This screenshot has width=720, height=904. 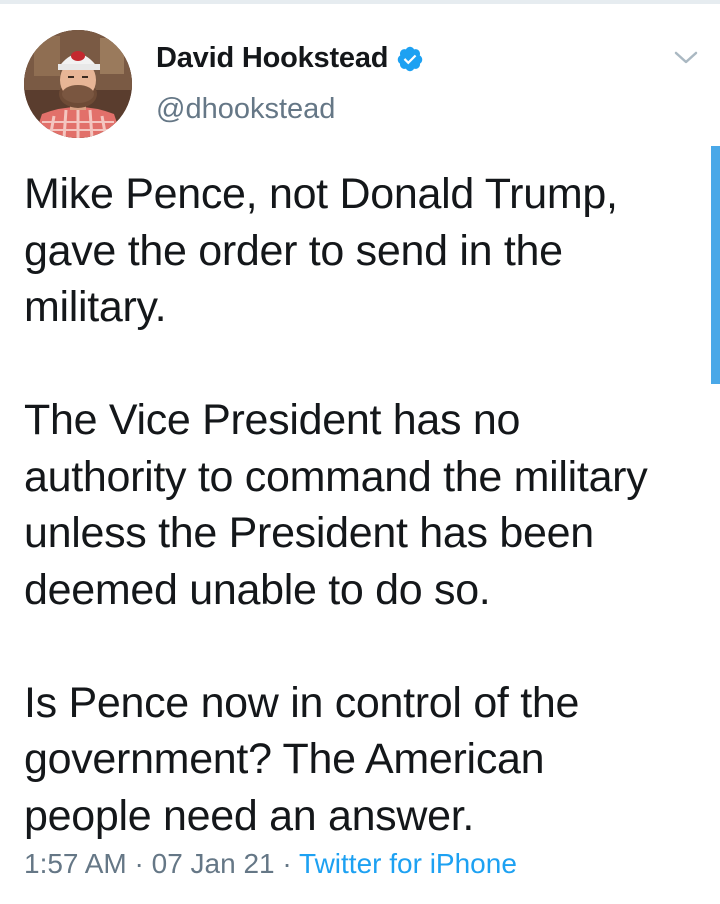 What do you see at coordinates (213, 863) in the screenshot?
I see `tweet-date: 07 Jan 21` at bounding box center [213, 863].